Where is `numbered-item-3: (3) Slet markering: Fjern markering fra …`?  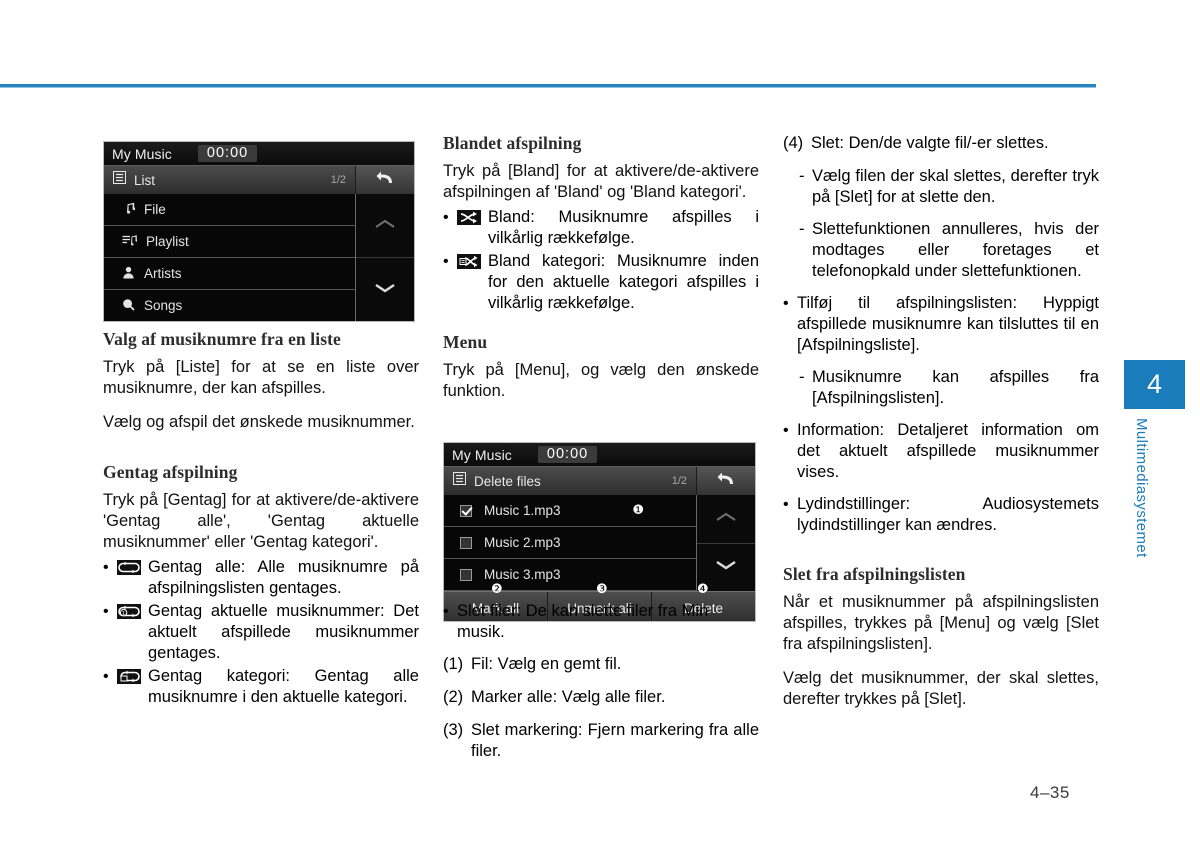
numbered-item-3: (3) Slet markering: Fjern markering fra … is located at coordinates (601, 741).